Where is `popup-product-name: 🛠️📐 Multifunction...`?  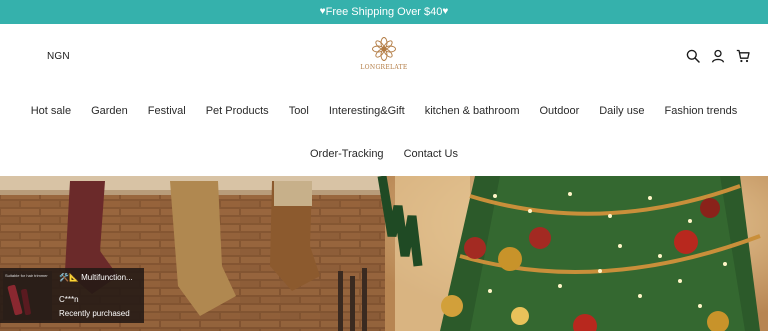
popup-product-name: 🛠️📐 Multifunction... is located at coordinates (96, 277).